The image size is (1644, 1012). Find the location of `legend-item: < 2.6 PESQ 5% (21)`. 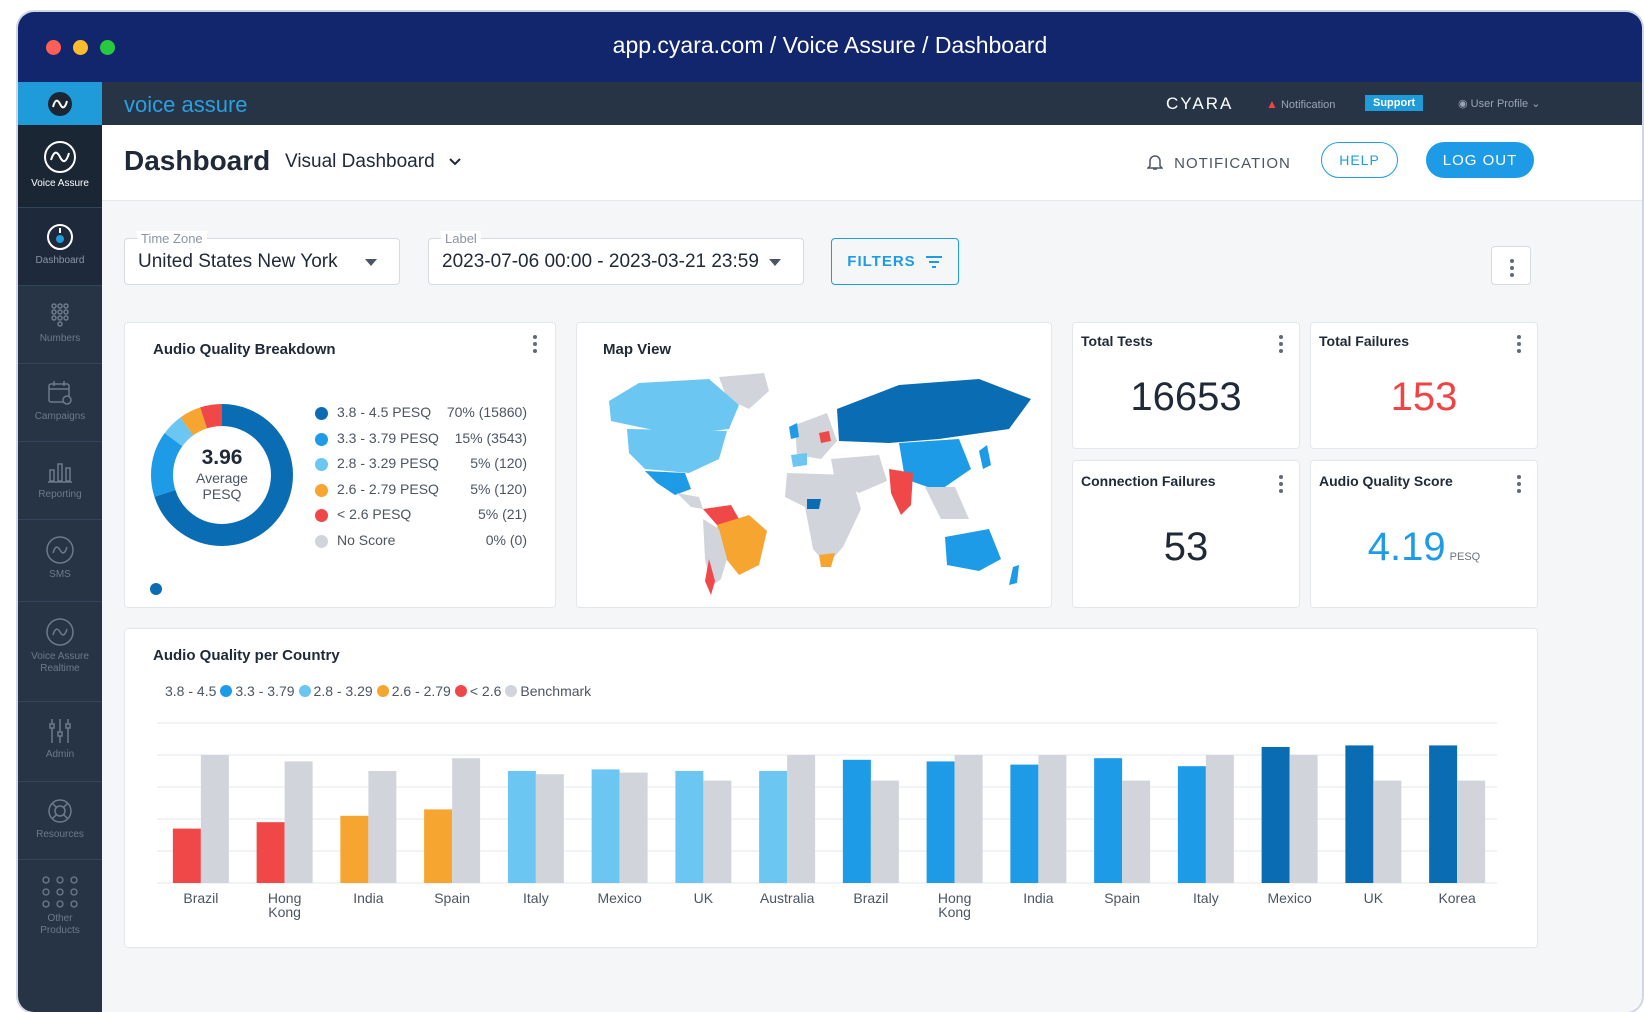

legend-item: < 2.6 PESQ 5% (21) is located at coordinates (421, 515).